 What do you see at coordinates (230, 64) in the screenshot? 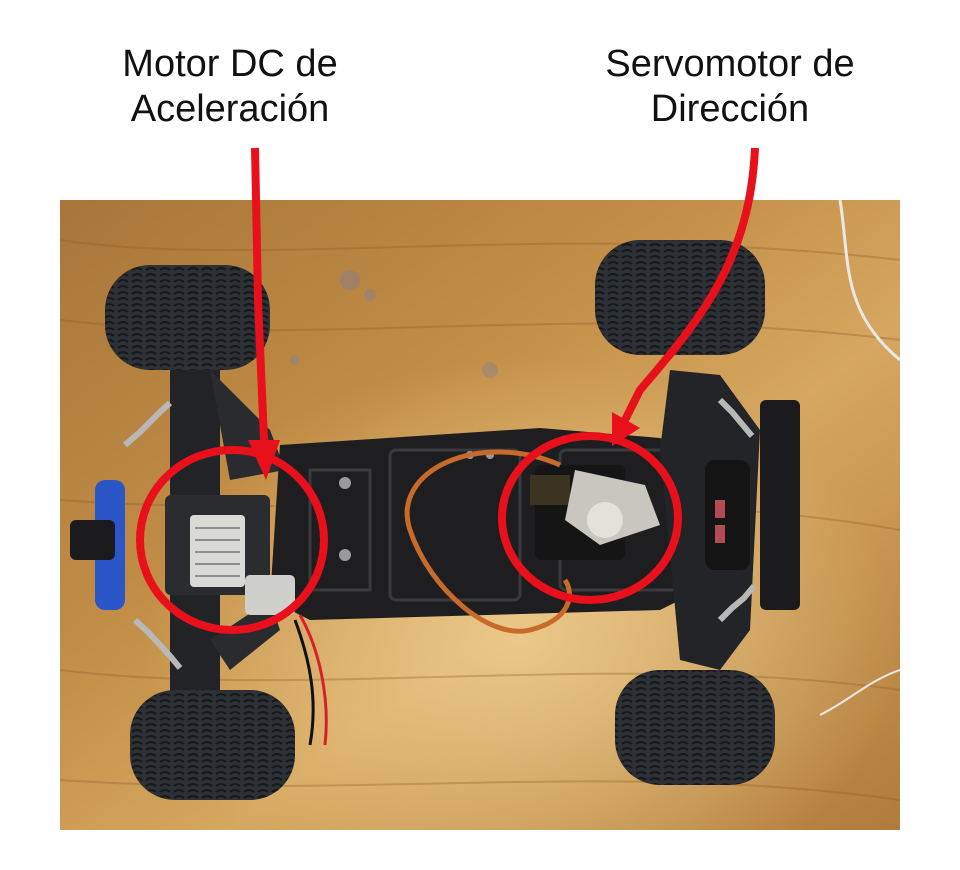
I see `motor-label-line1: Motor DC de` at bounding box center [230, 64].